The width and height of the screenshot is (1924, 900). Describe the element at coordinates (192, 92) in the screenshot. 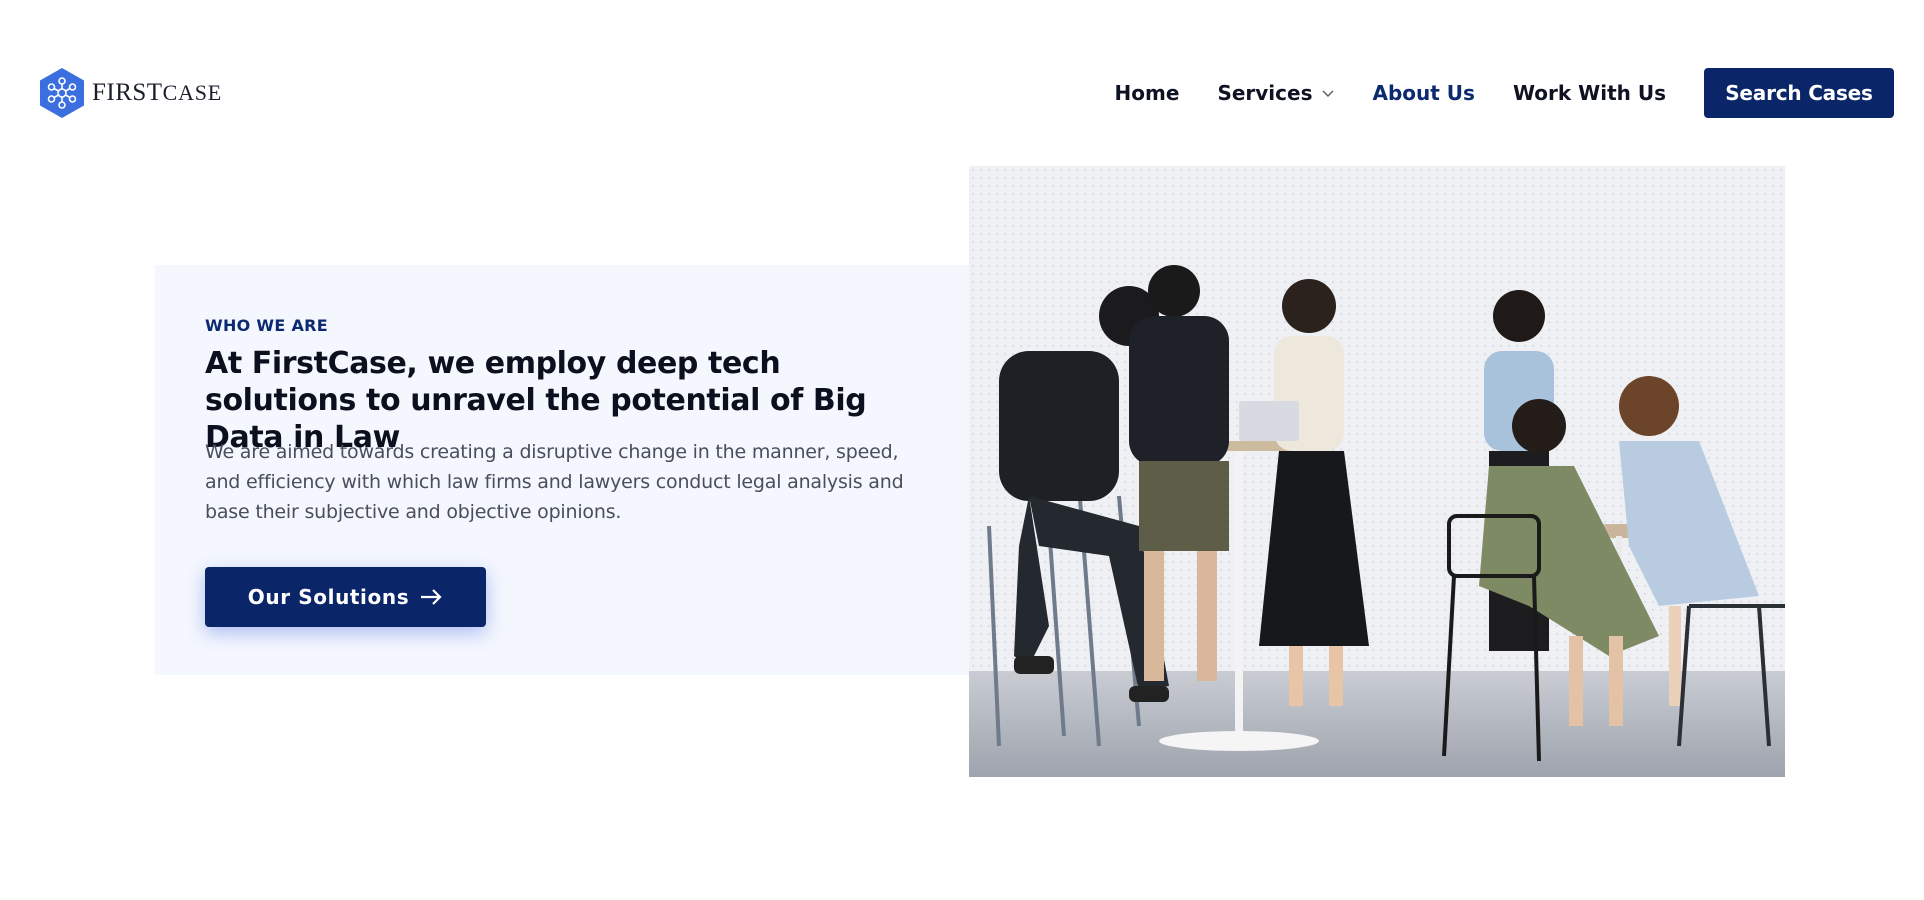

I see `logo-text-case: CASE` at that location.